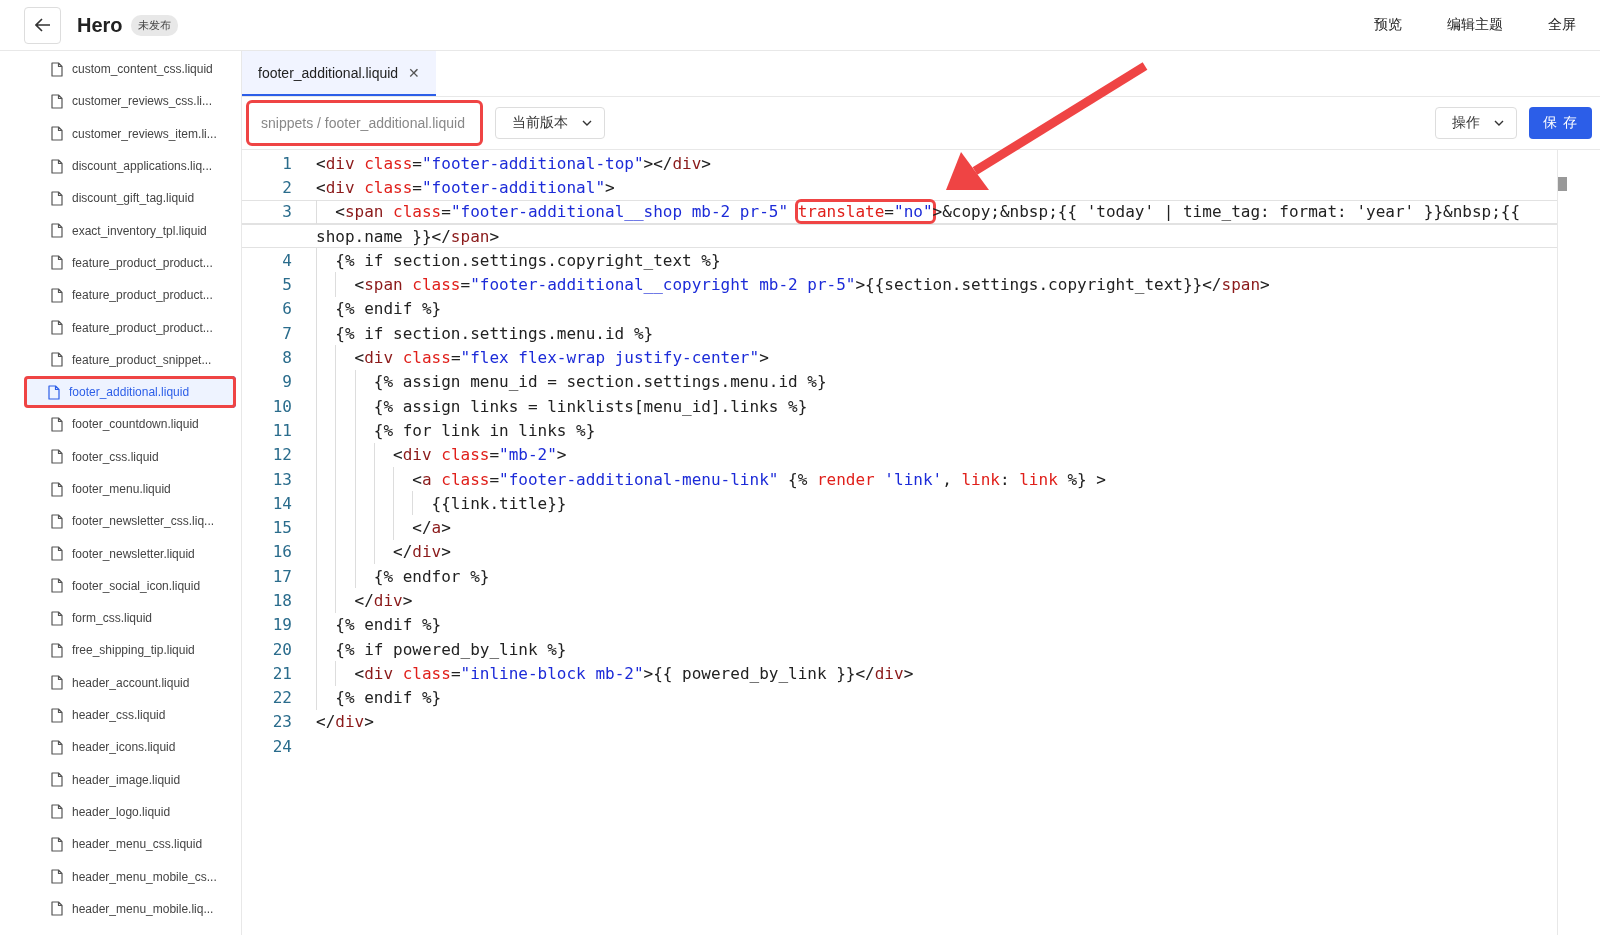  I want to click on line-number: 15, so click(282, 528).